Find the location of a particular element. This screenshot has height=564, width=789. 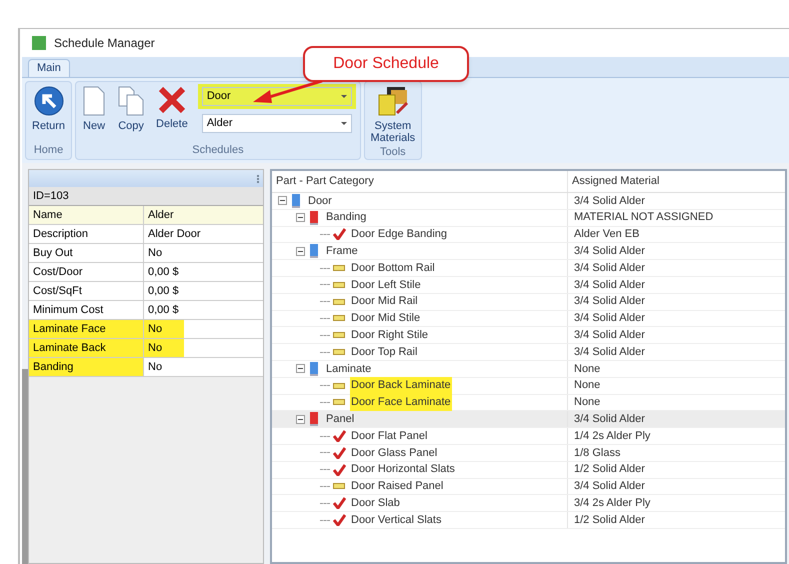

tree-row: Door Vertical Slats 1/2 Solid Alder is located at coordinates (528, 520).